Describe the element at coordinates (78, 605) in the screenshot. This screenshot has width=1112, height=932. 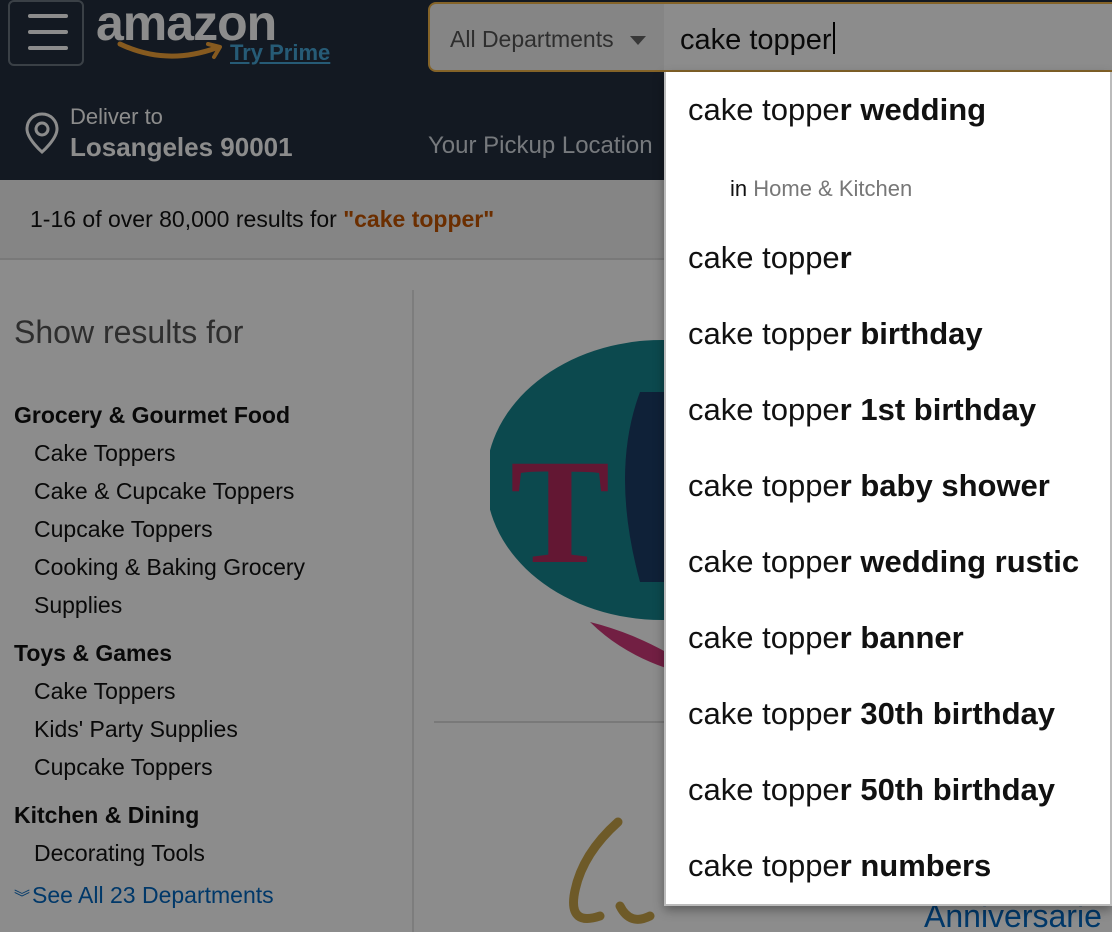
I see `category-item: Supplies` at that location.